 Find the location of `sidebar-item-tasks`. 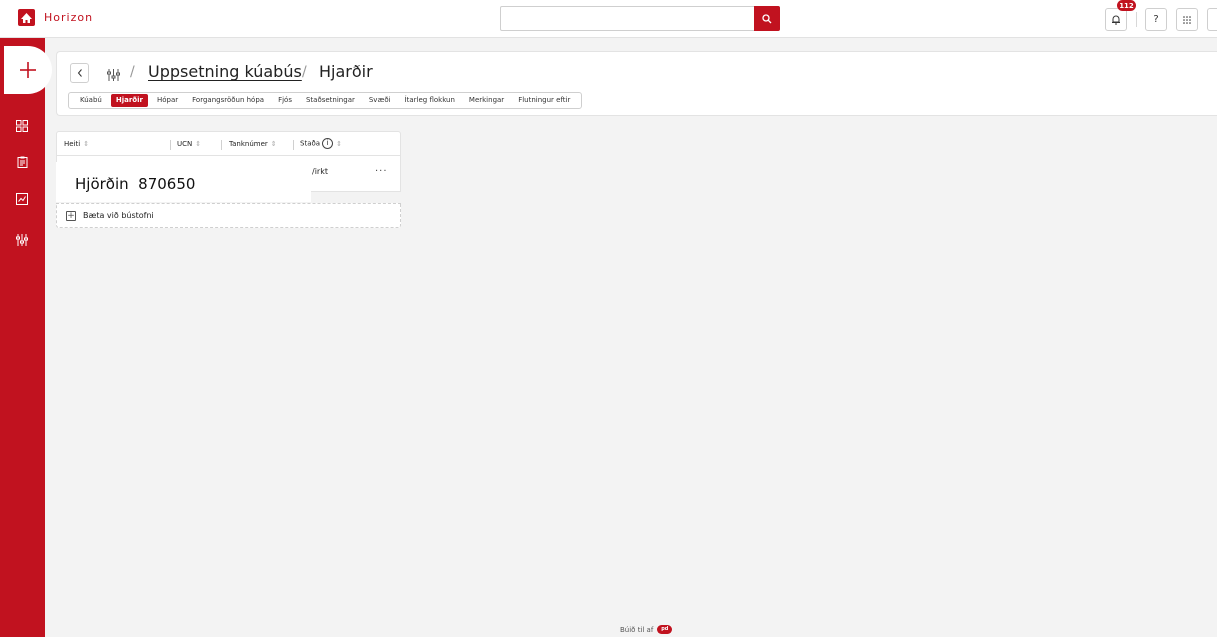

sidebar-item-tasks is located at coordinates (22, 162).